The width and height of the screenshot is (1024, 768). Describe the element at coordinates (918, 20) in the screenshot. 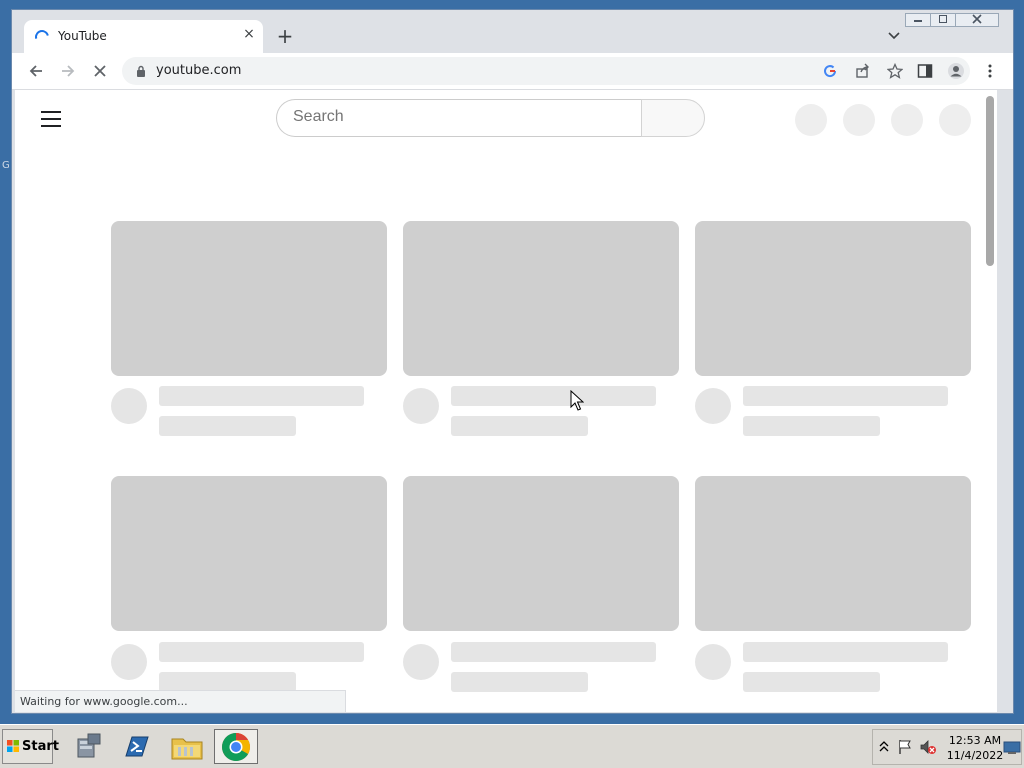

I see `minimize-button` at that location.